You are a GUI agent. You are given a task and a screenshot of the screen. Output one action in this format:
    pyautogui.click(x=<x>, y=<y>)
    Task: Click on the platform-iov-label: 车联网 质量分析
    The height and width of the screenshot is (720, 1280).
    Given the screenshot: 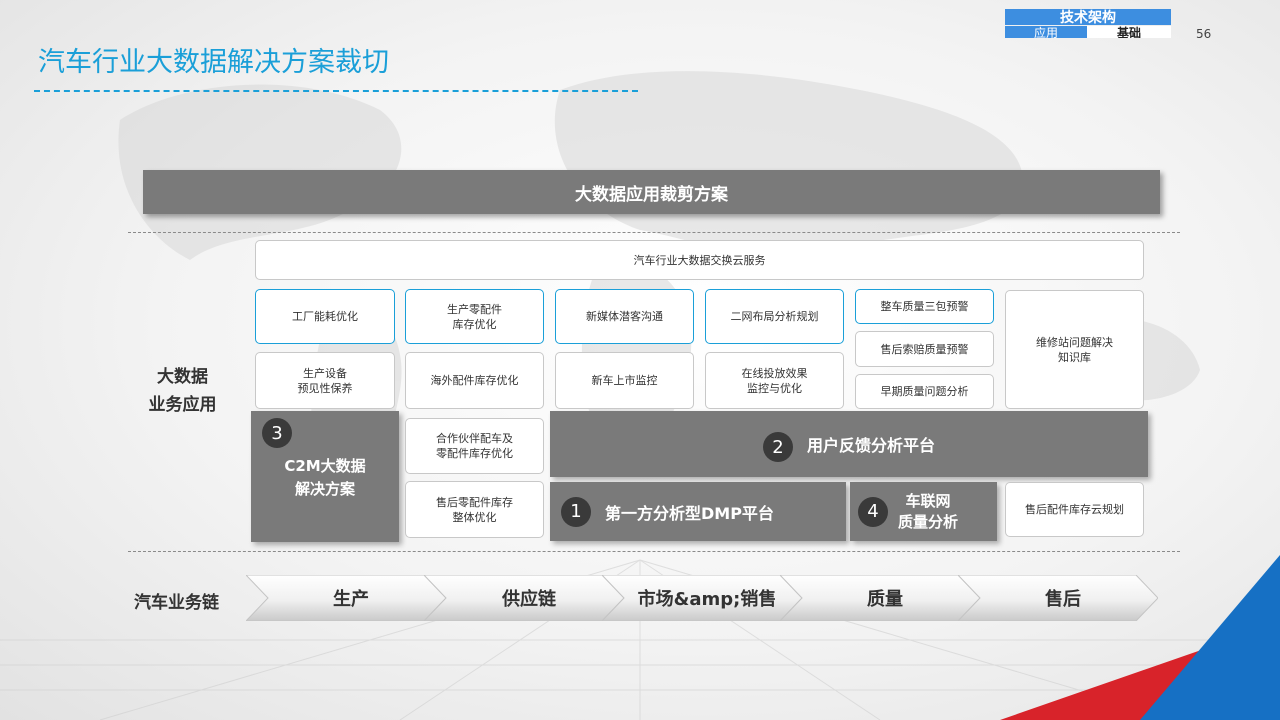 What is the action you would take?
    pyautogui.click(x=928, y=511)
    